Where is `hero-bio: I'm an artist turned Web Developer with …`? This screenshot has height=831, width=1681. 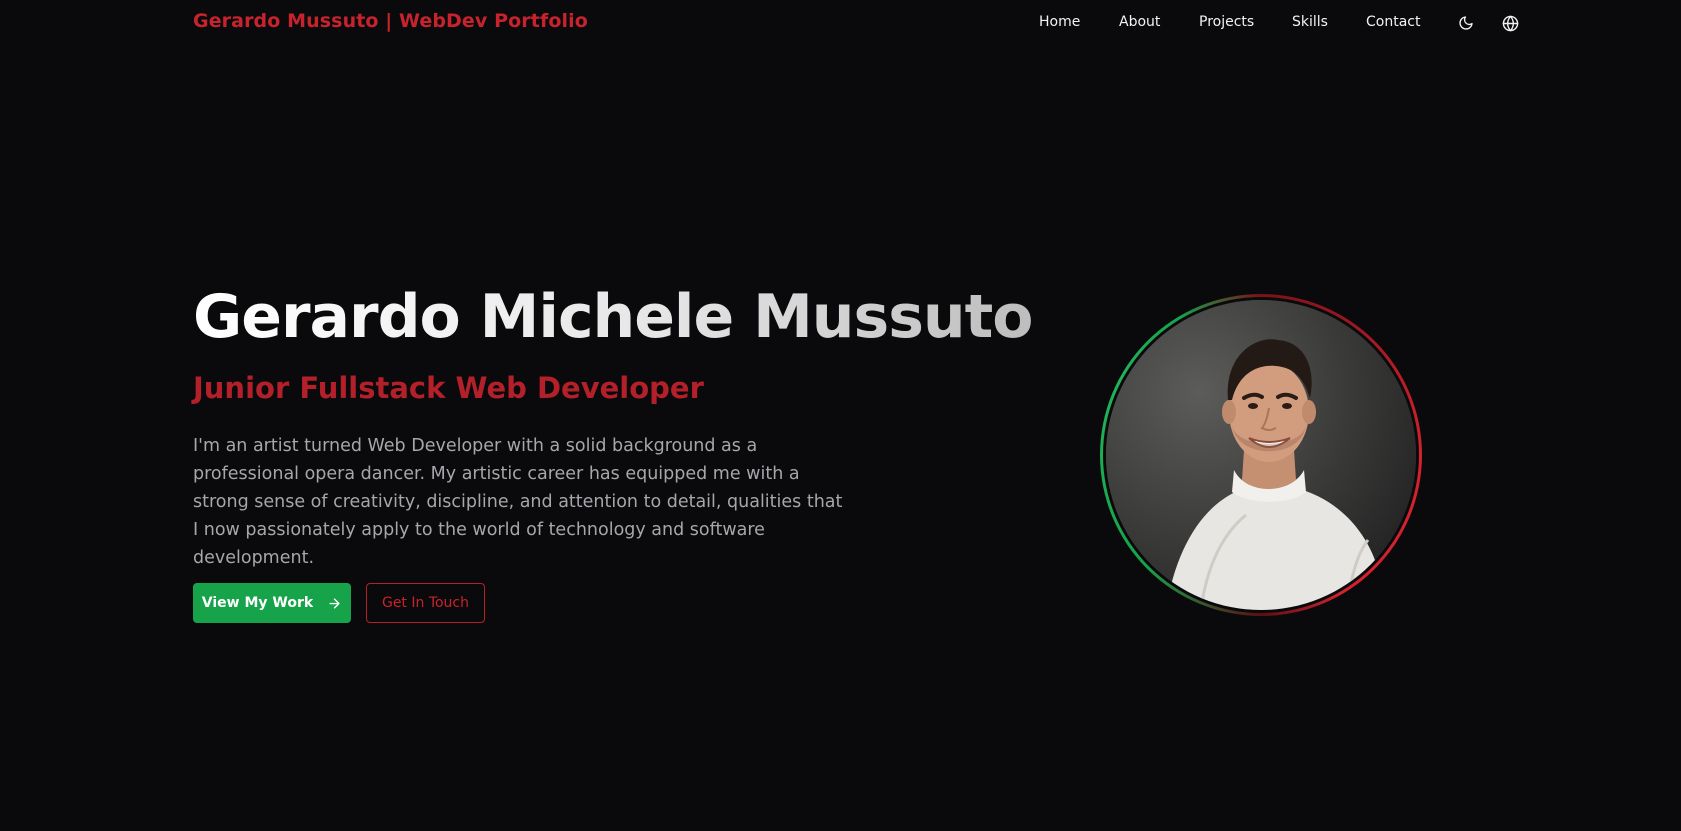
hero-bio: I'm an artist turned Web Developer with … is located at coordinates (518, 502).